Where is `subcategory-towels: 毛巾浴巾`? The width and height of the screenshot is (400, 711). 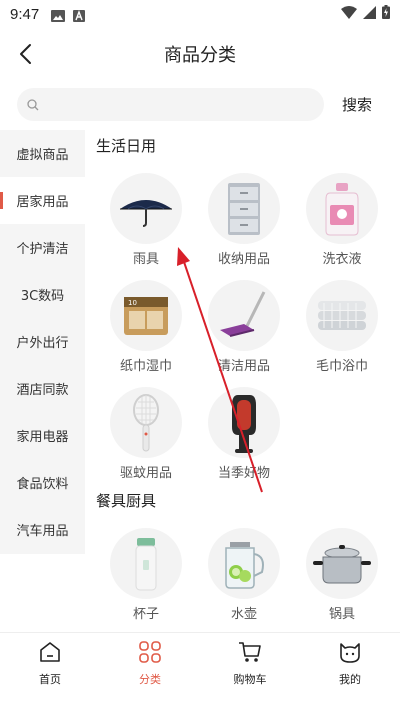
subcategory-towels: 毛巾浴巾 is located at coordinates (342, 320).